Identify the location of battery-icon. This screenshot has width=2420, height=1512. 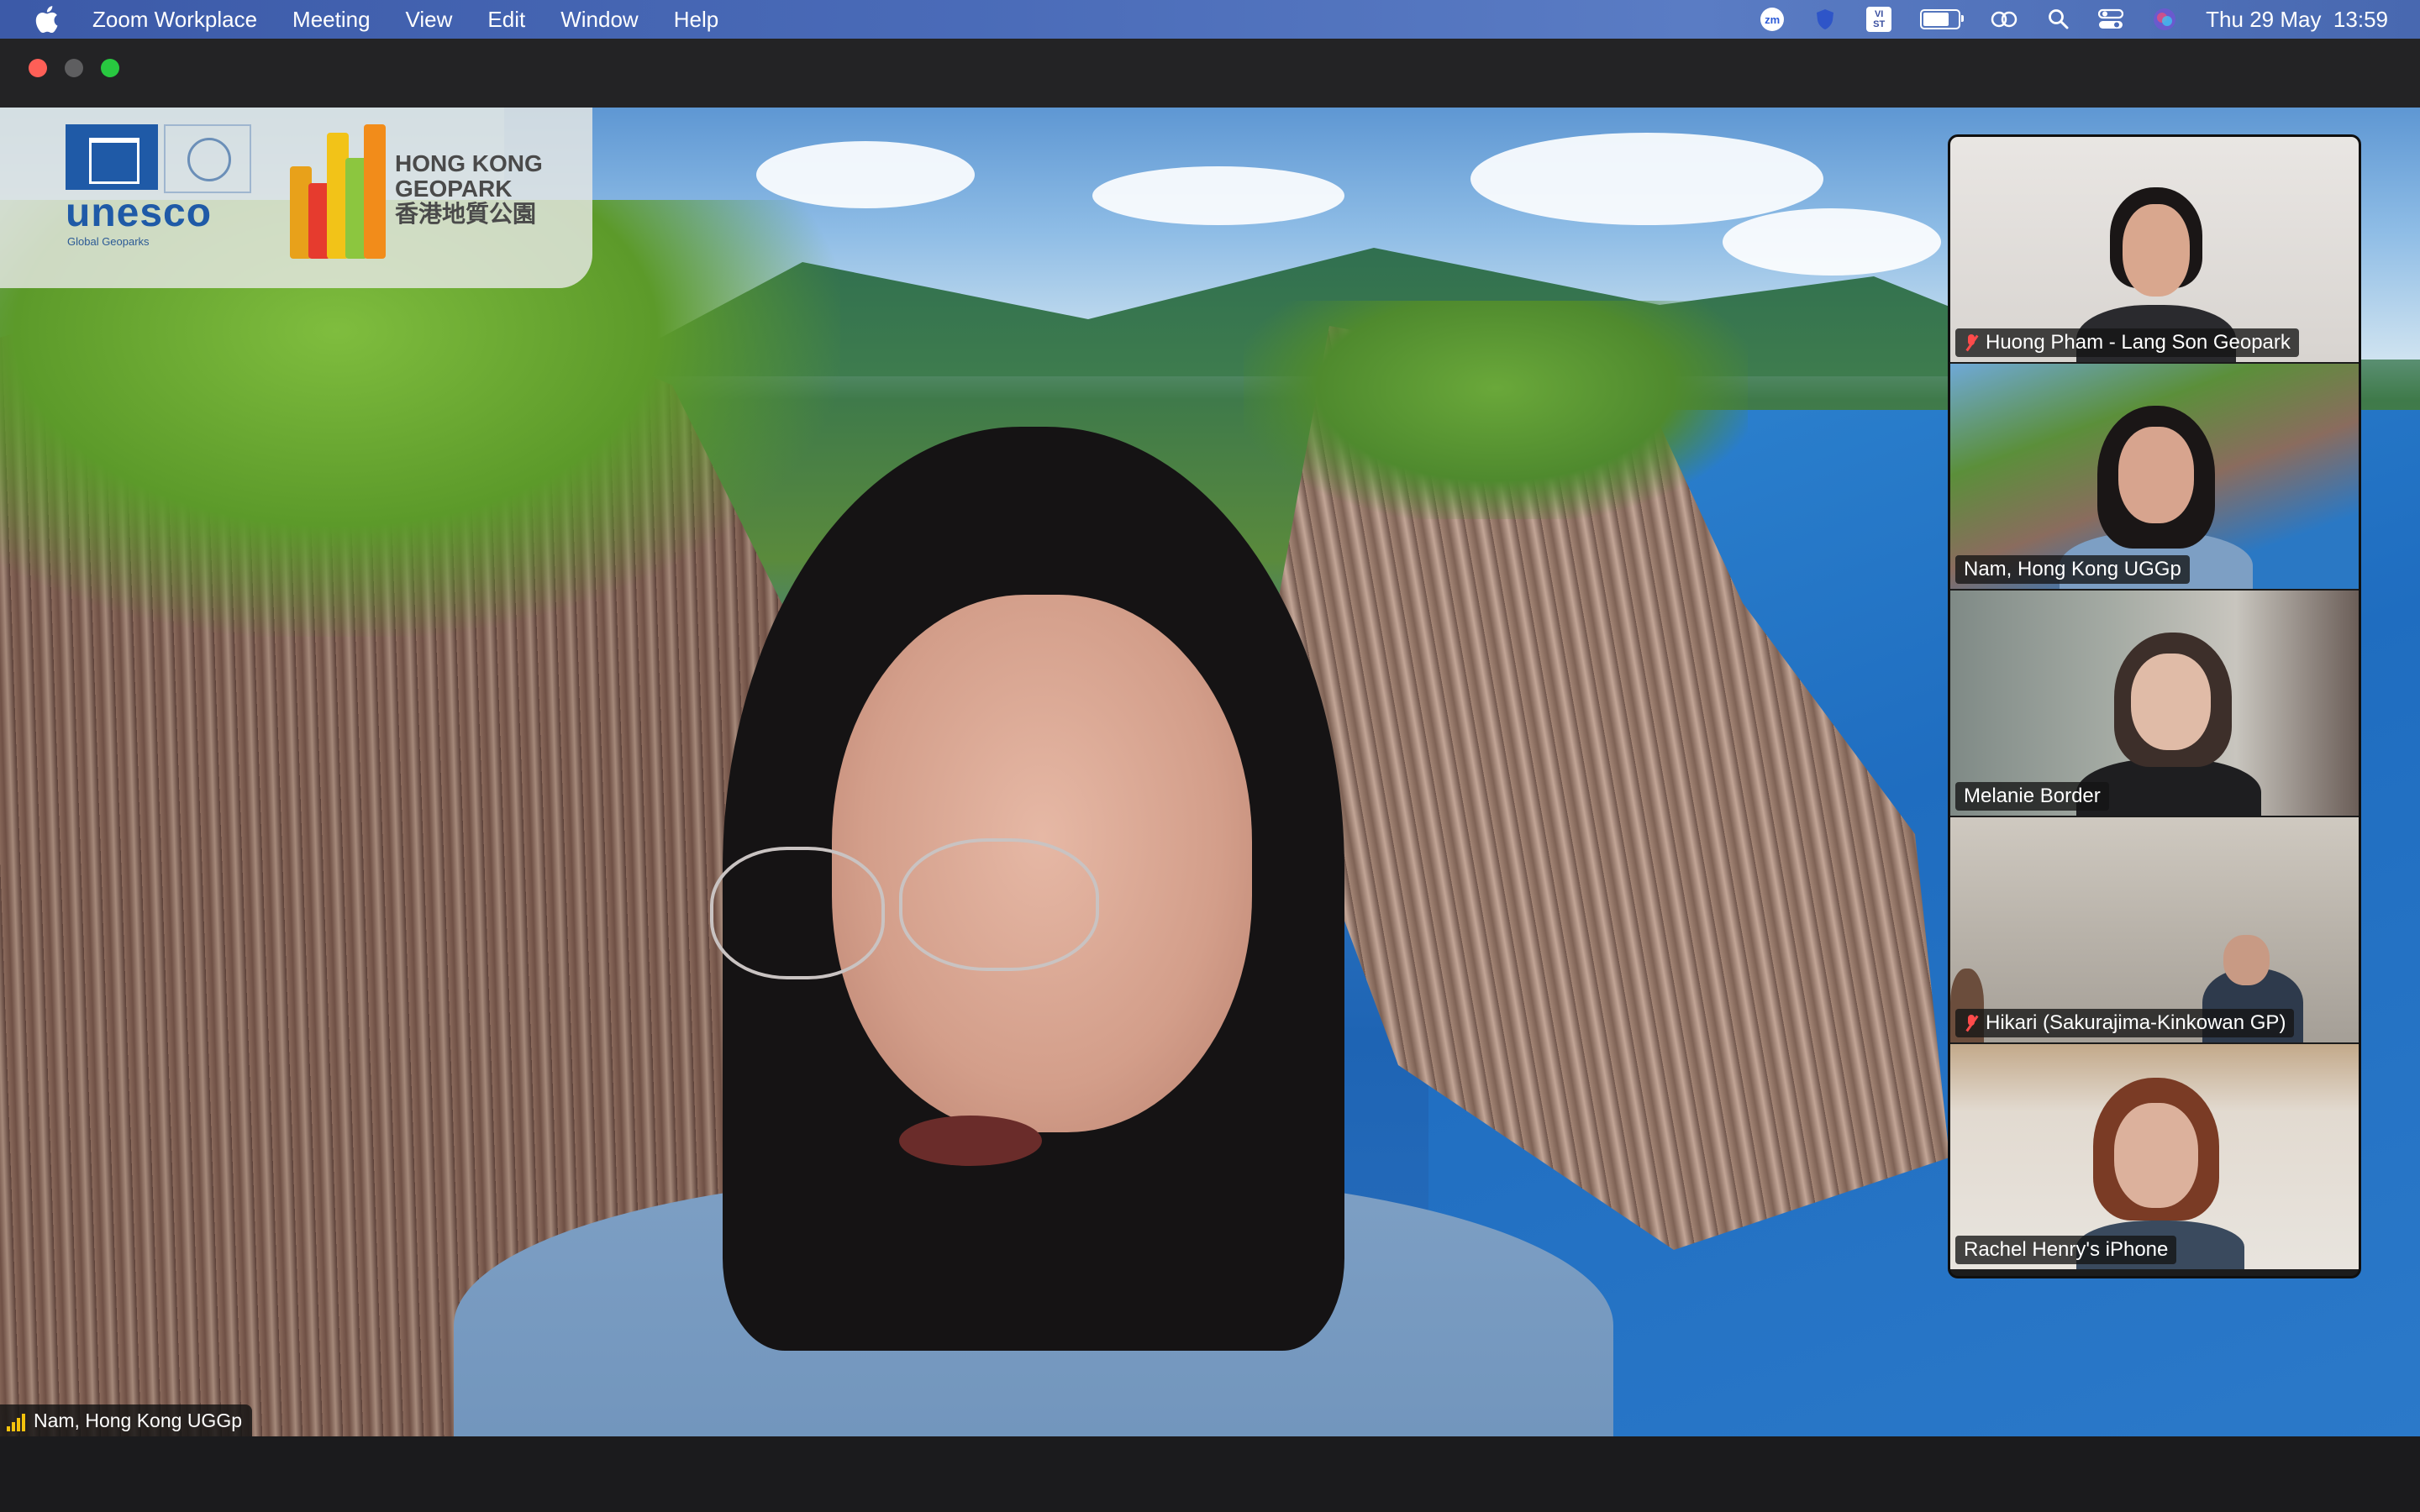
(1942, 19).